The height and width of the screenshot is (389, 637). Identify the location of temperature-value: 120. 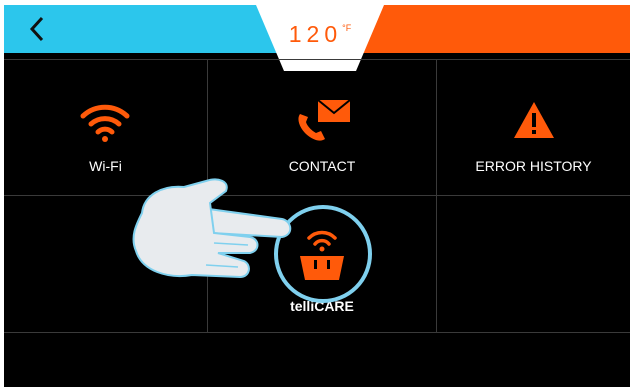
(315, 34).